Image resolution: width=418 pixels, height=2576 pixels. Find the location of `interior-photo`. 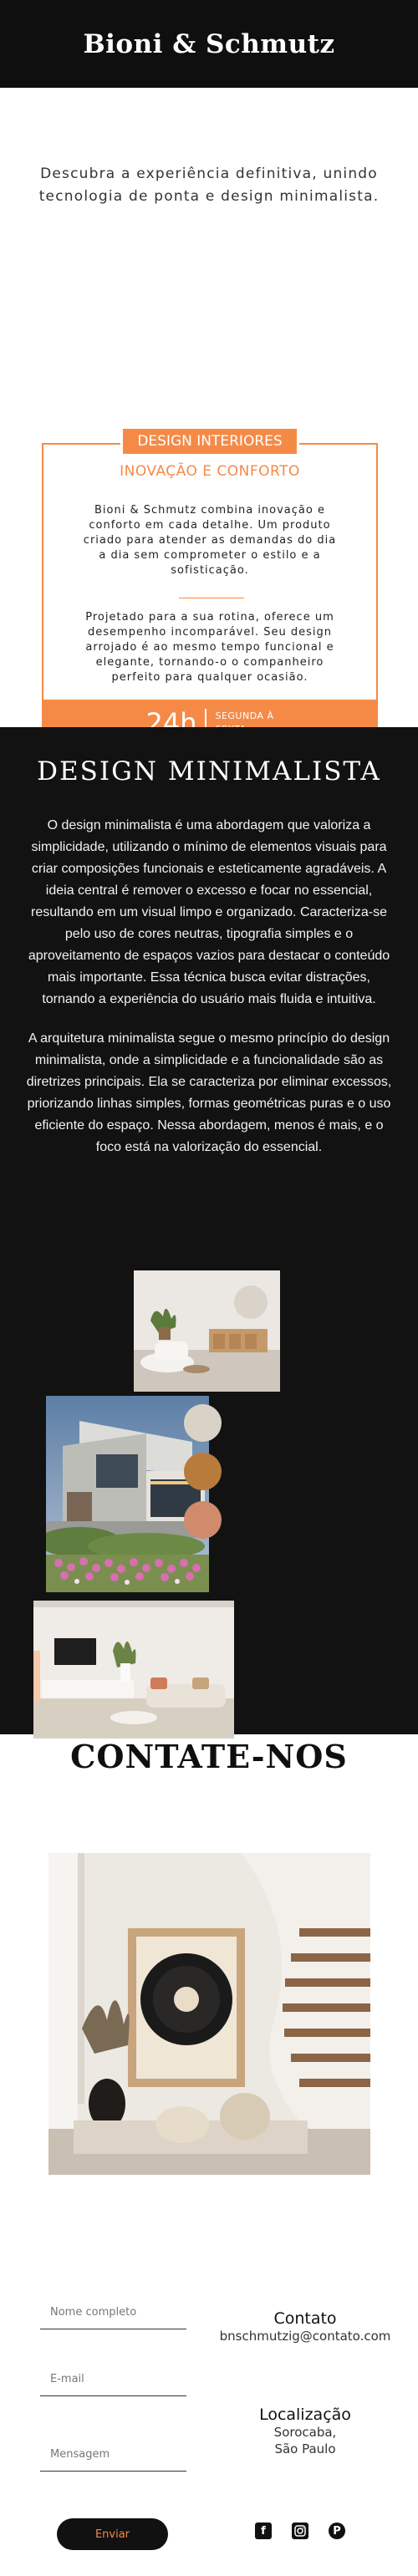

interior-photo is located at coordinates (133, 1670).